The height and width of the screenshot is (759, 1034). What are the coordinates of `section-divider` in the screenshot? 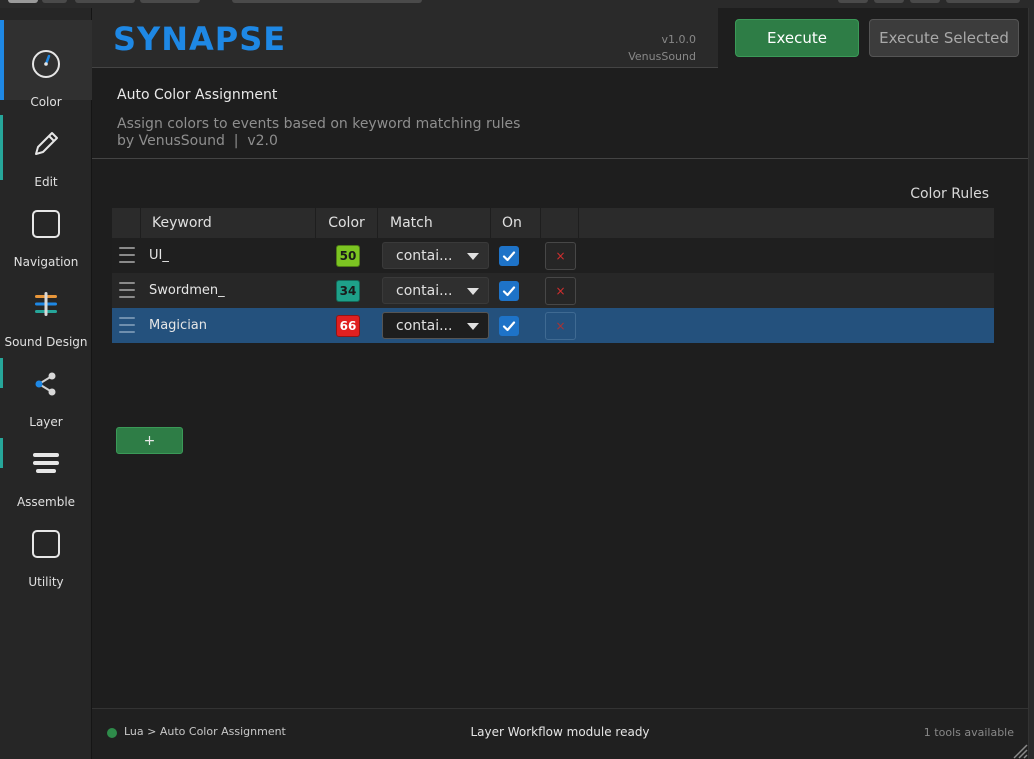 It's located at (560, 158).